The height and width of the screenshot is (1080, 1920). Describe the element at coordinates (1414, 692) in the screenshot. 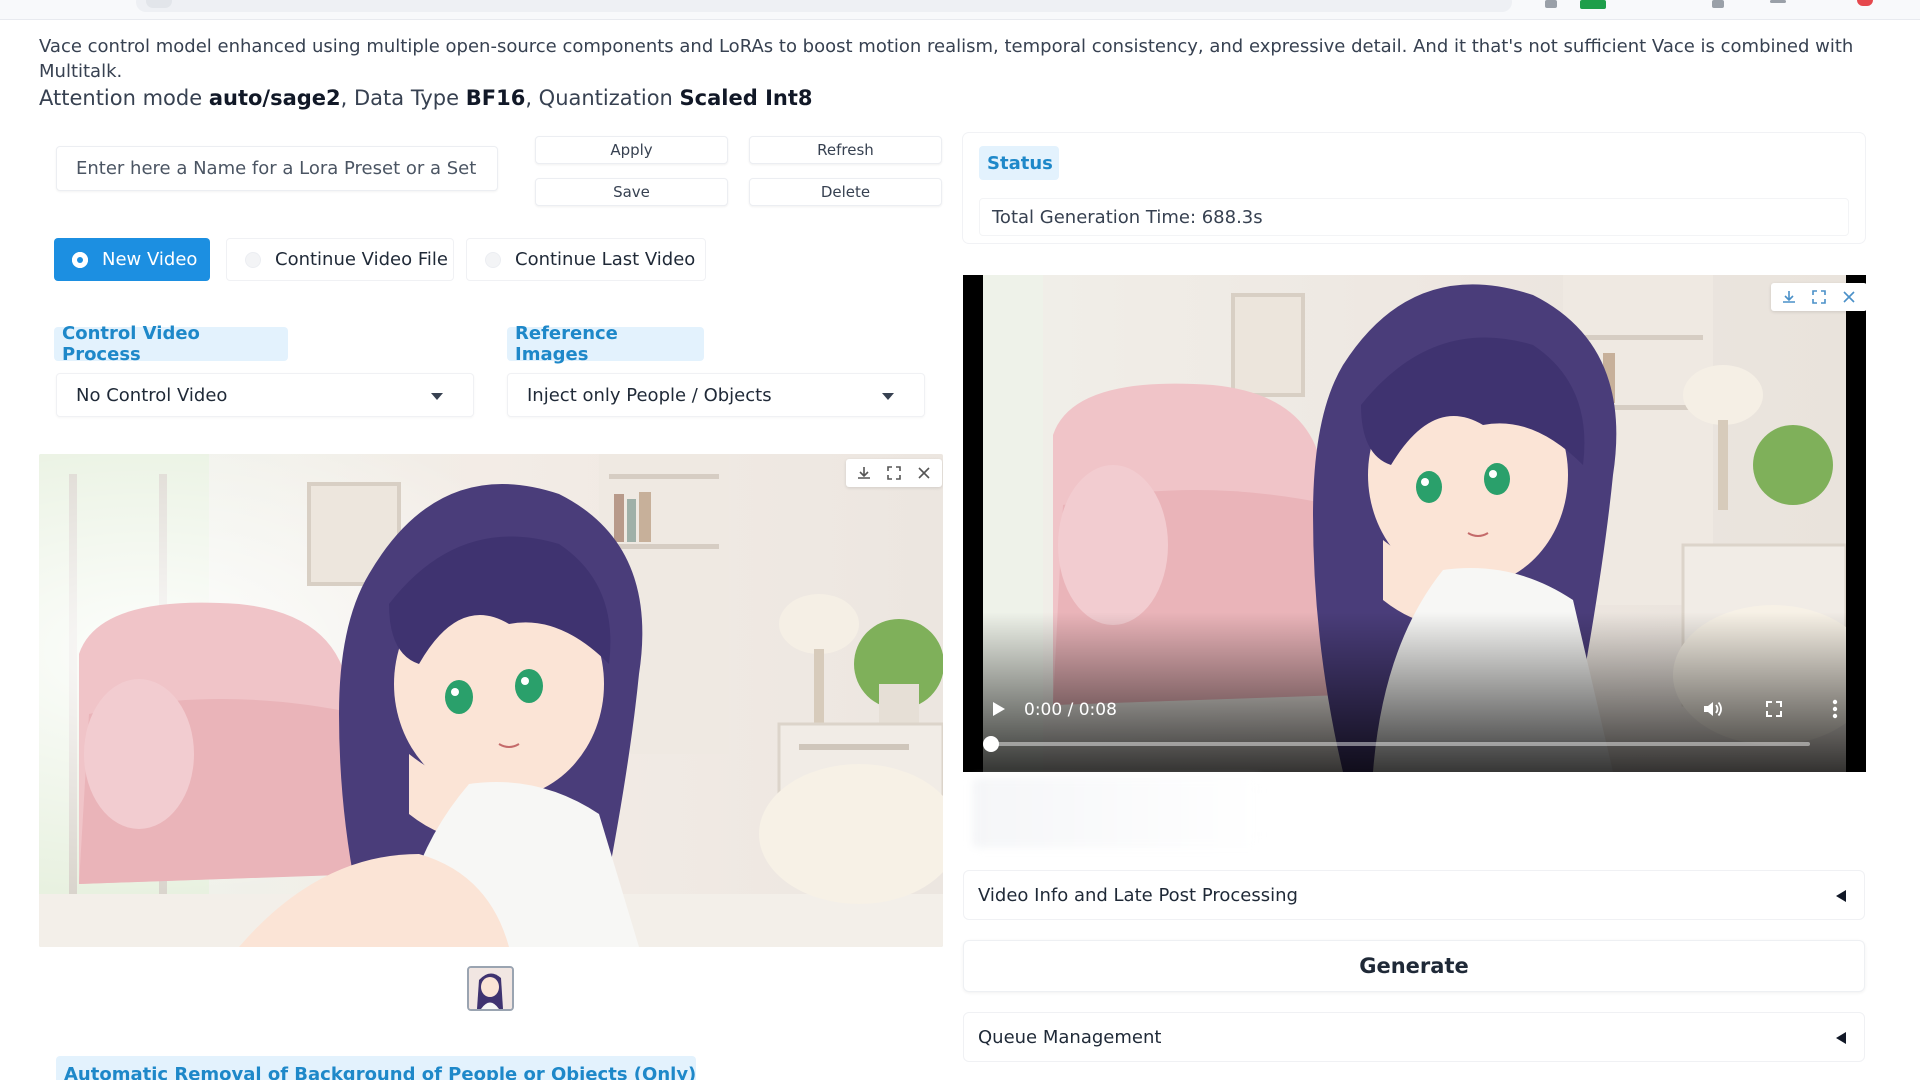

I see `video-controls-gradient` at that location.